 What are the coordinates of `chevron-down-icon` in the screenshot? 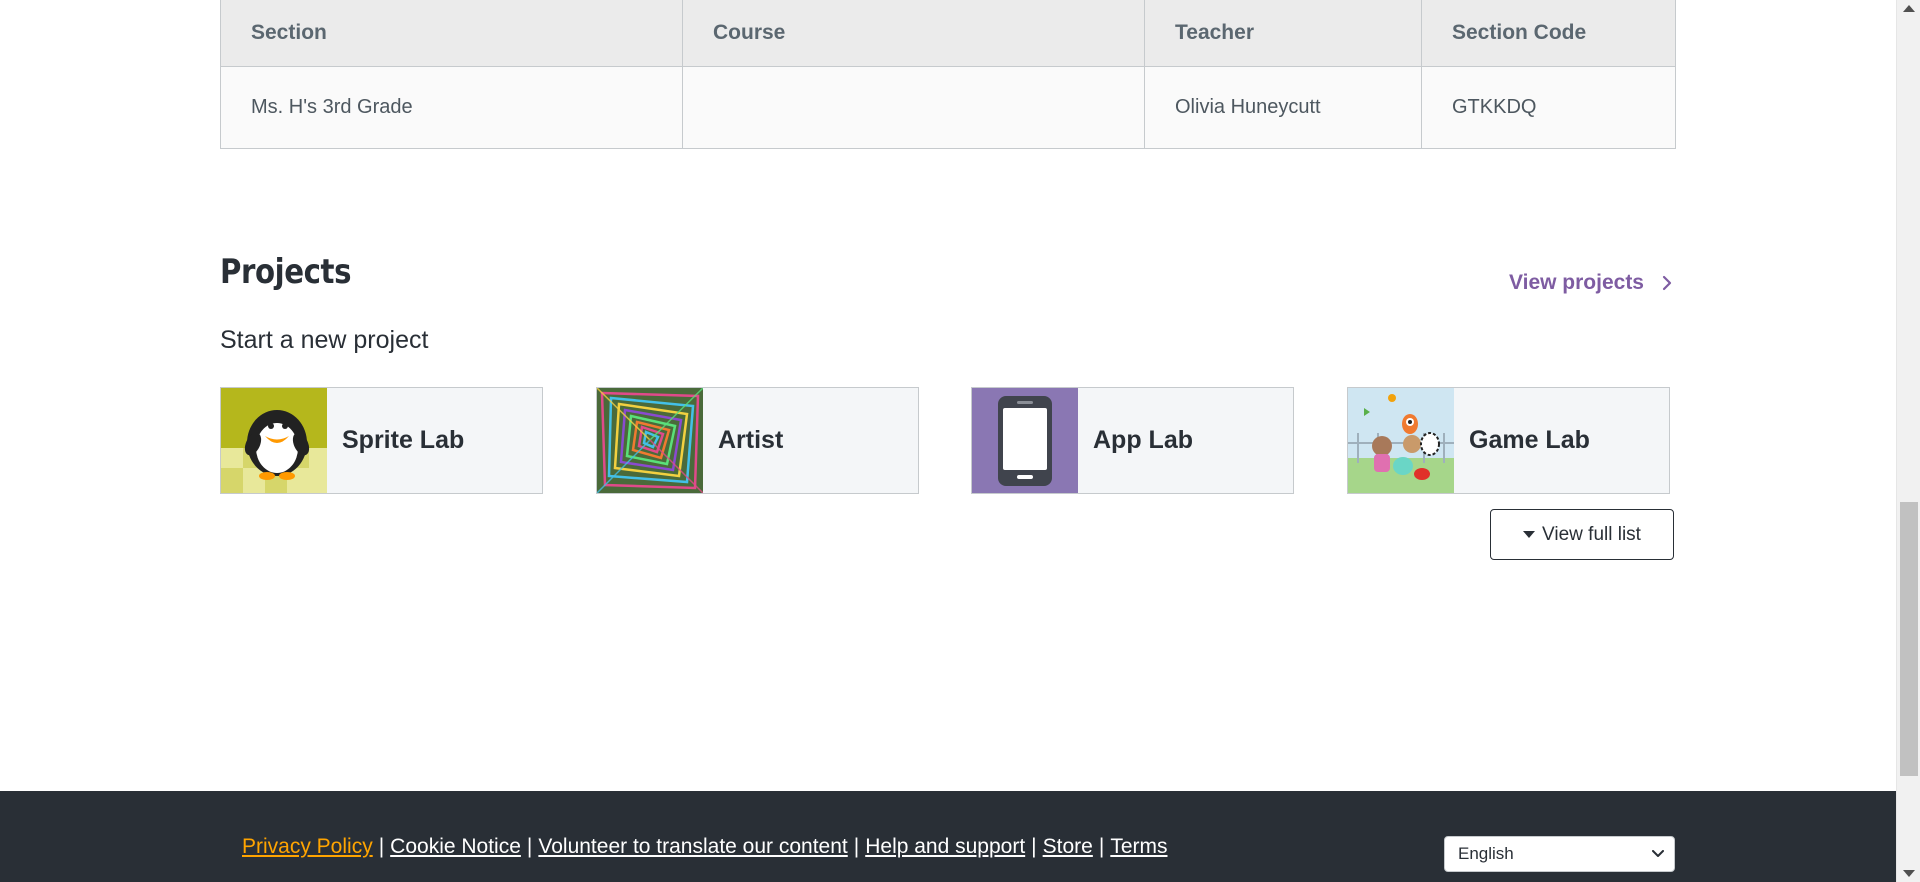 It's located at (1658, 853).